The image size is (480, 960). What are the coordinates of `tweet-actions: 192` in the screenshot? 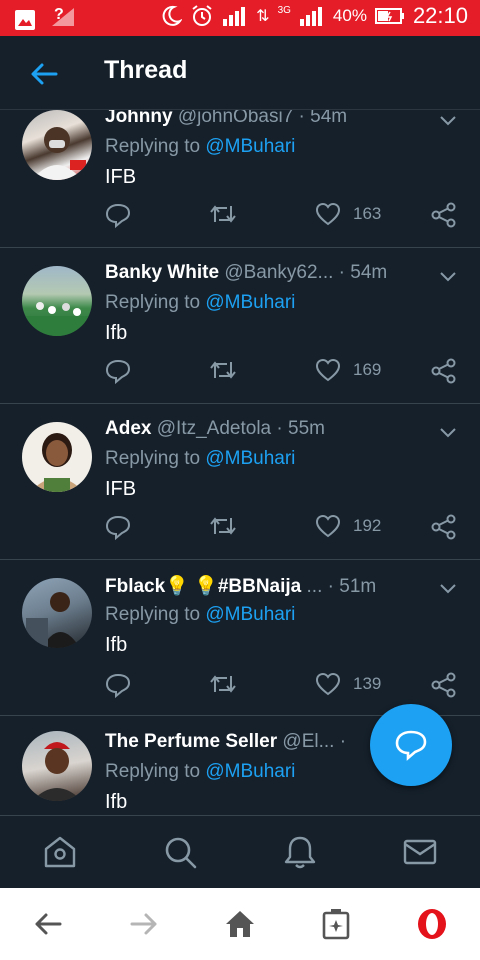 It's located at (282, 528).